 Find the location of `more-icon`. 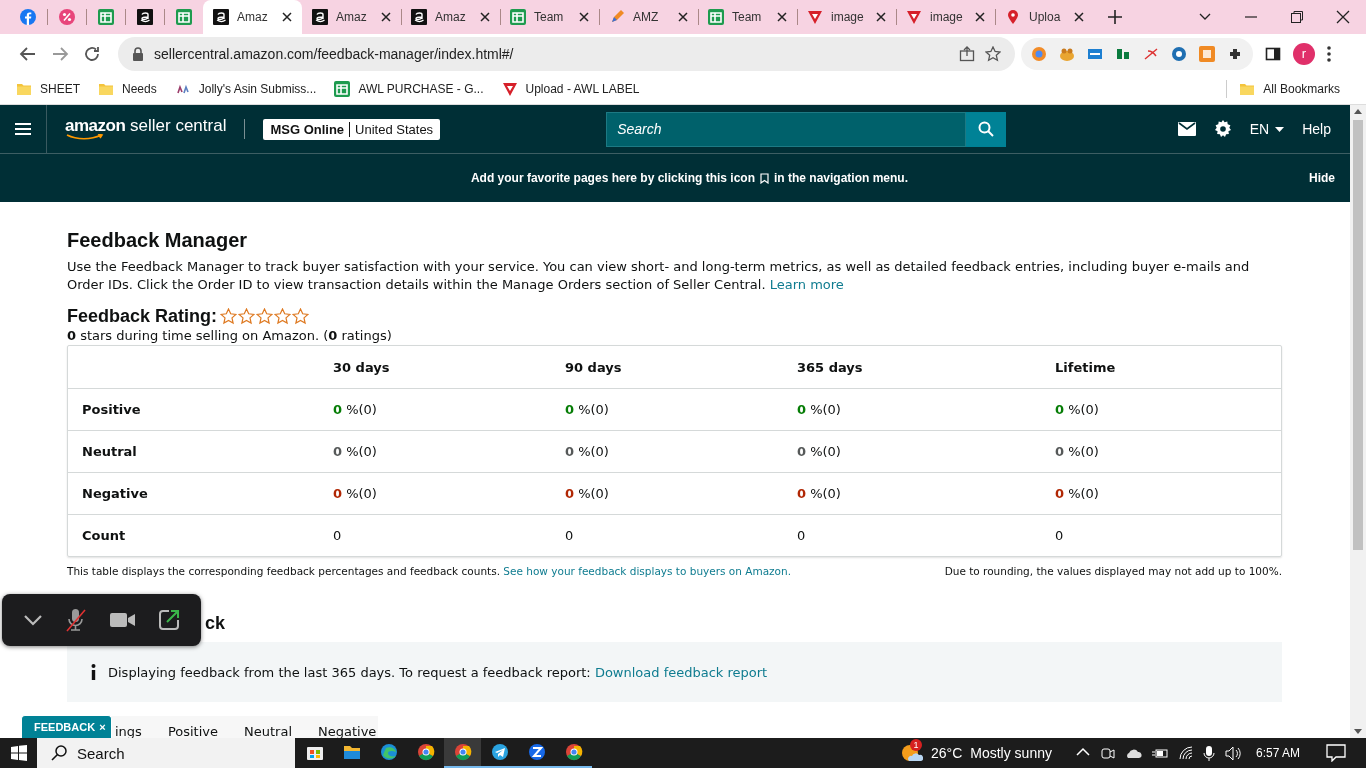

more-icon is located at coordinates (1329, 53).